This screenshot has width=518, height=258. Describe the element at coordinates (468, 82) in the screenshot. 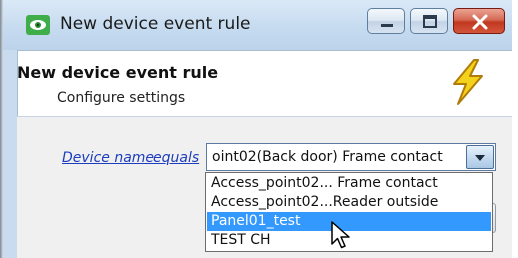

I see `lightning-bolt-icon` at that location.